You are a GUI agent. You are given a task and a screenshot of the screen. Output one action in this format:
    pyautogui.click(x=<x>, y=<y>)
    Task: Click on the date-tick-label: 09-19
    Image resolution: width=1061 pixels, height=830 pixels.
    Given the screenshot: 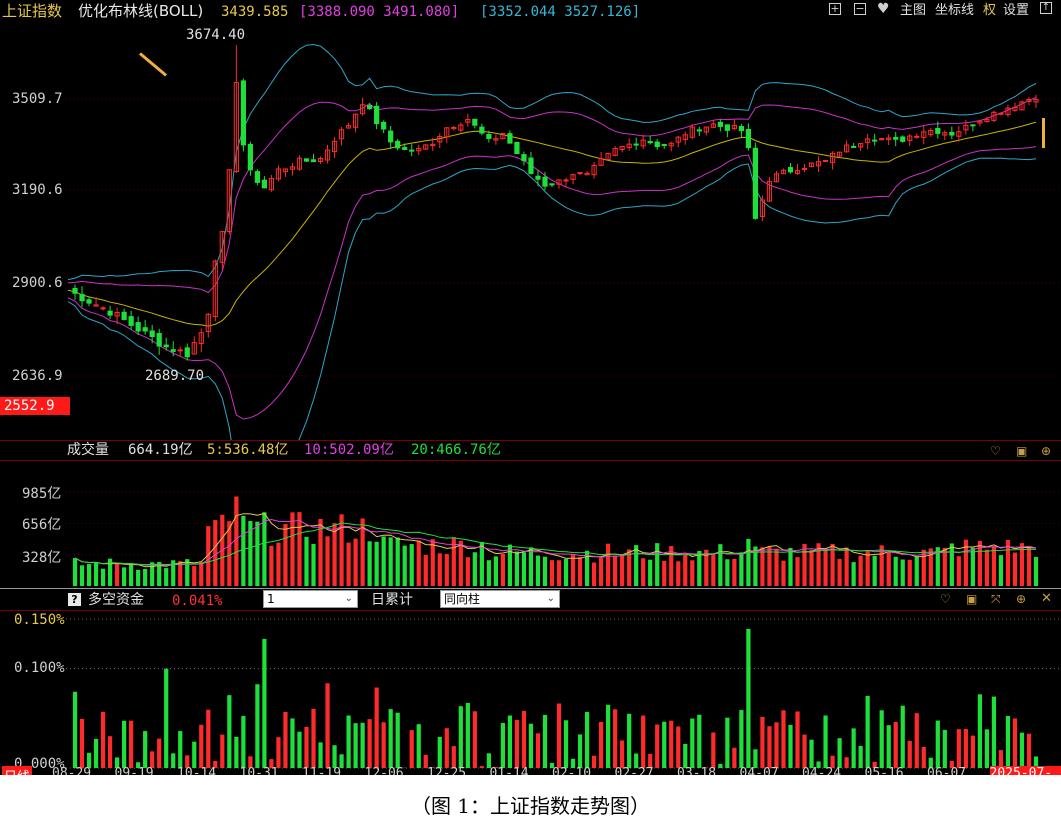 What is the action you would take?
    pyautogui.click(x=134, y=770)
    